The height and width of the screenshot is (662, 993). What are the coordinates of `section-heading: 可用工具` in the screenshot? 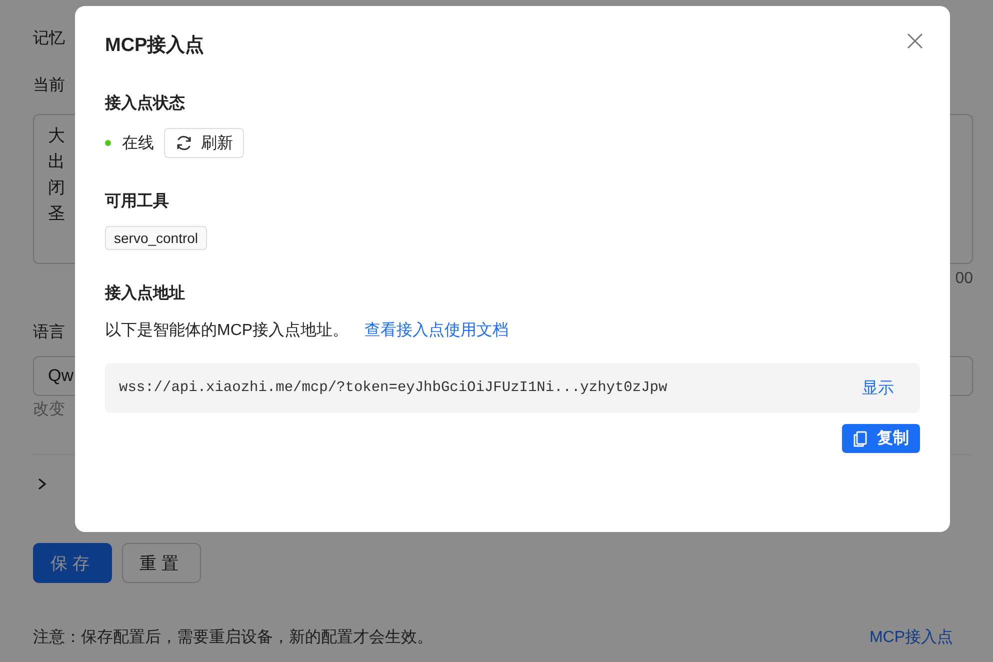 It's located at (137, 202).